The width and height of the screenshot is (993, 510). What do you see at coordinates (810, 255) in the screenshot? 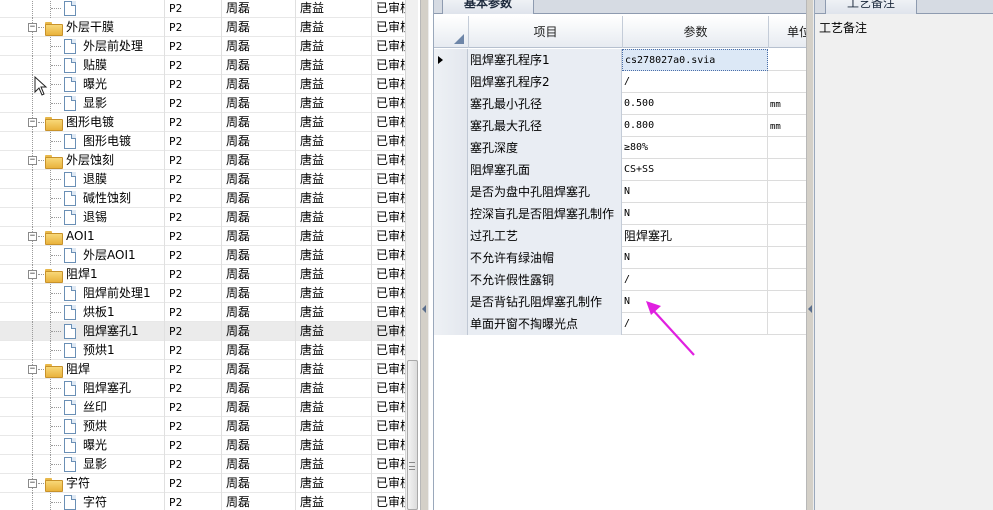
I see `right-splitter` at bounding box center [810, 255].